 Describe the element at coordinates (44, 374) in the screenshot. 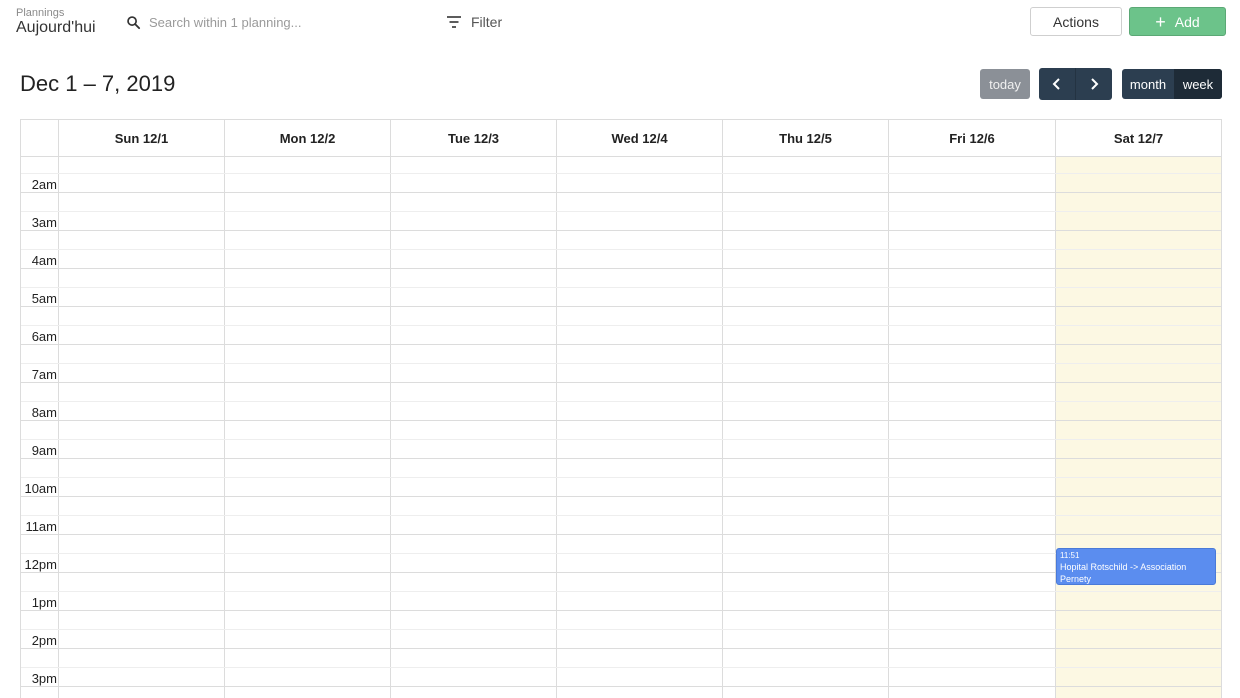

I see `time-label: 7am` at that location.